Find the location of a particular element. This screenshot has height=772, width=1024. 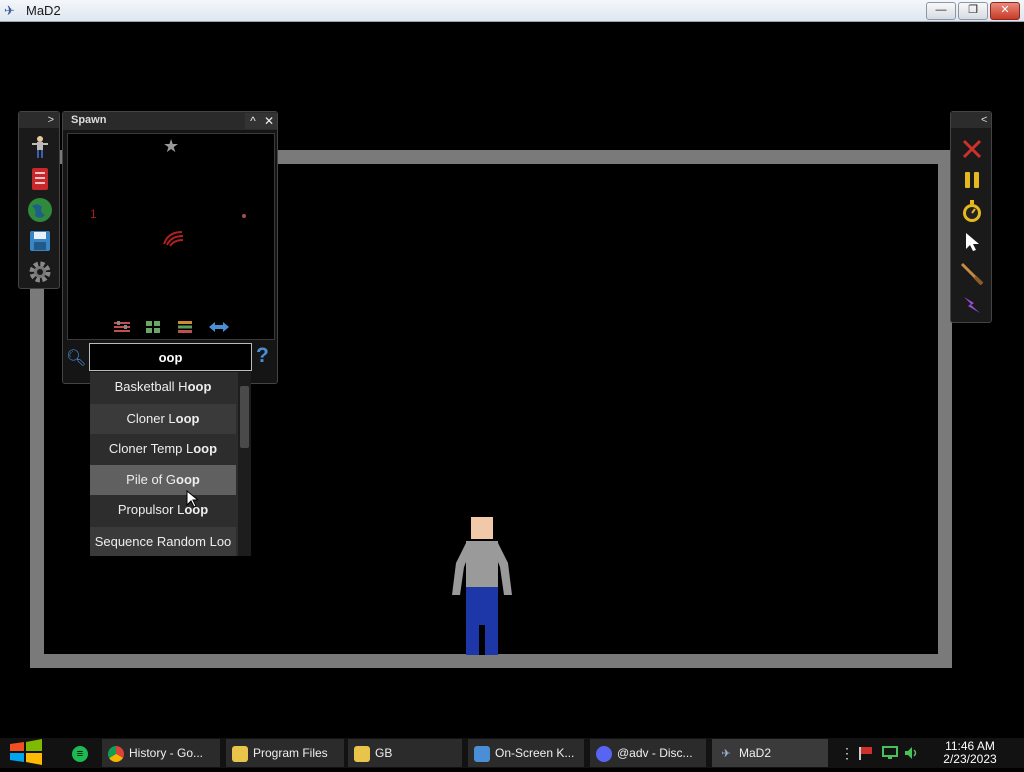

spawn-panel-close-button: ✕ is located at coordinates (269, 121).